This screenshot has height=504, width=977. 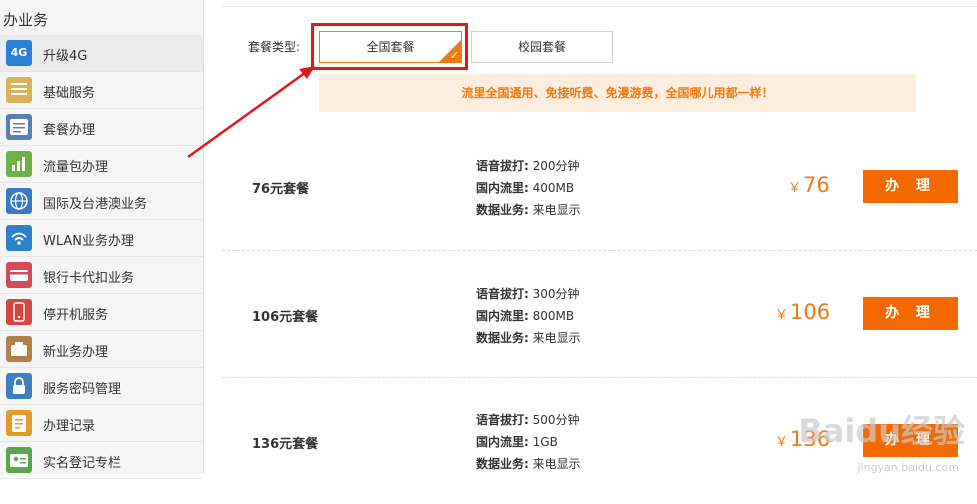 I want to click on annotation-arrow, so click(x=251, y=112).